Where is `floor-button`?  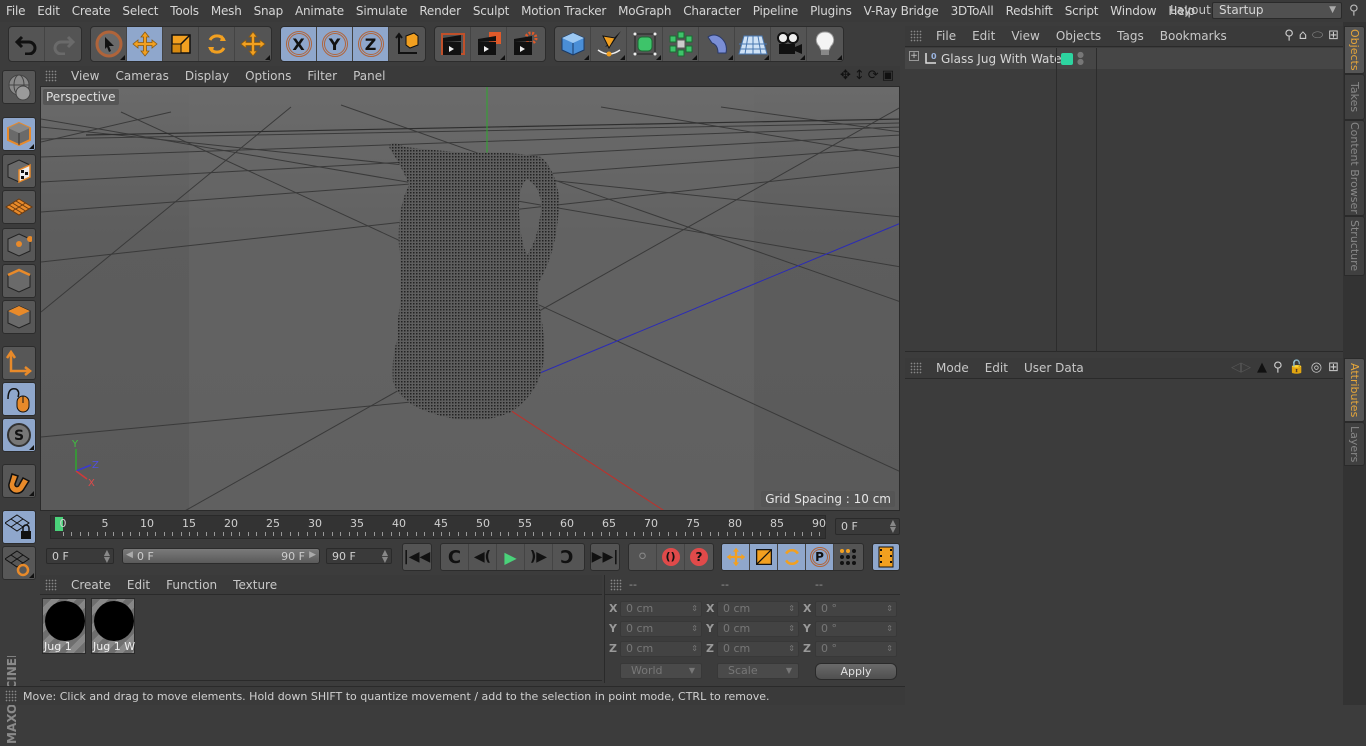
floor-button is located at coordinates (753, 44).